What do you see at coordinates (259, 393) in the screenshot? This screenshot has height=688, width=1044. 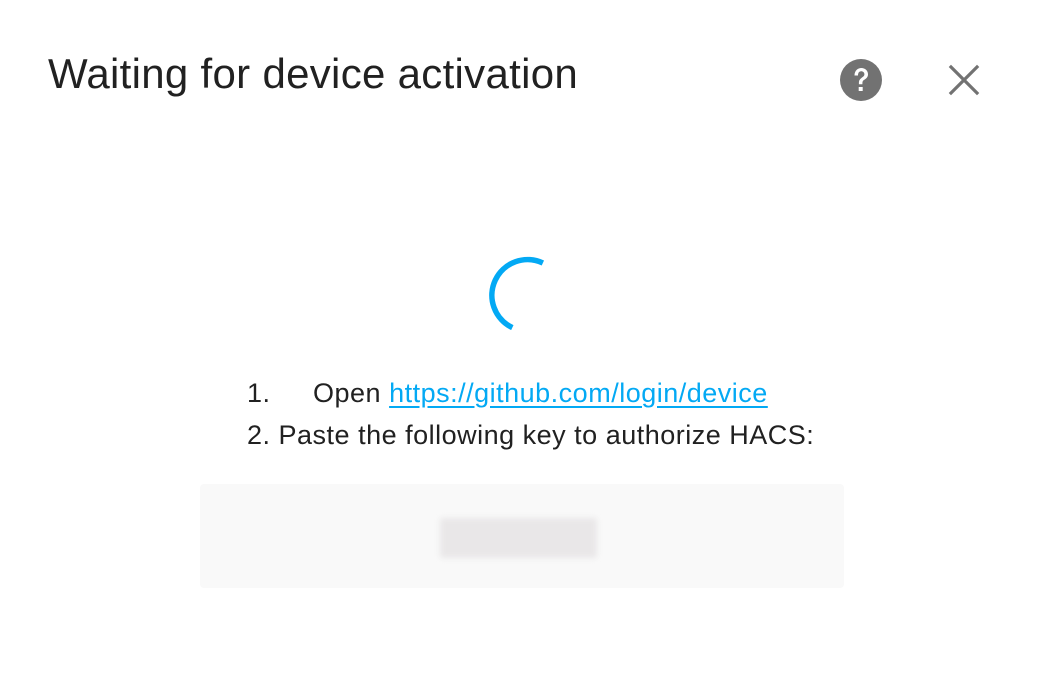 I see `step-1-number: 1.` at bounding box center [259, 393].